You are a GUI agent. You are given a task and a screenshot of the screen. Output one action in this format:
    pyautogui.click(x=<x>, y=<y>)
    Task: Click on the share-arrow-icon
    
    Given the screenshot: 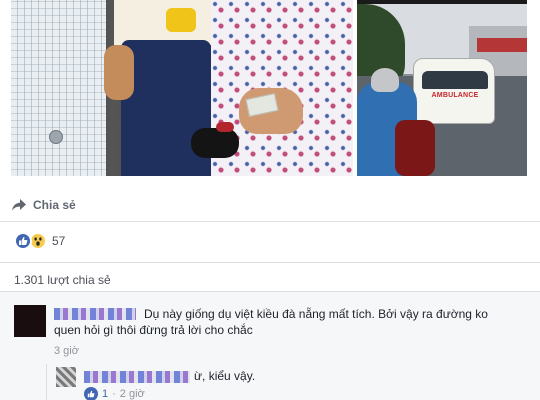 What is the action you would take?
    pyautogui.click(x=19, y=205)
    